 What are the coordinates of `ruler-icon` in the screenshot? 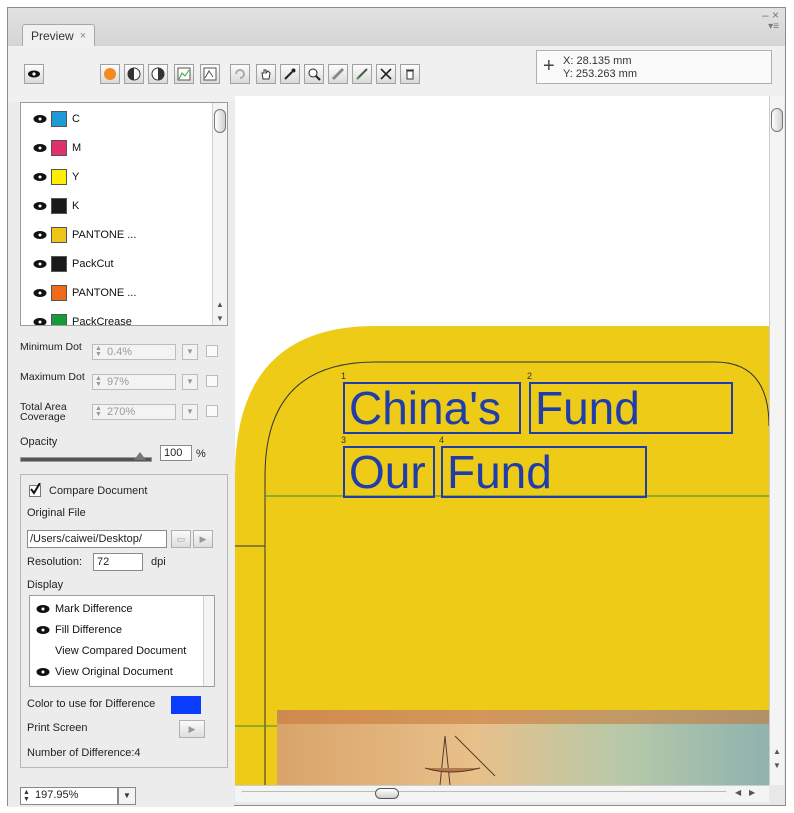 It's located at (338, 74).